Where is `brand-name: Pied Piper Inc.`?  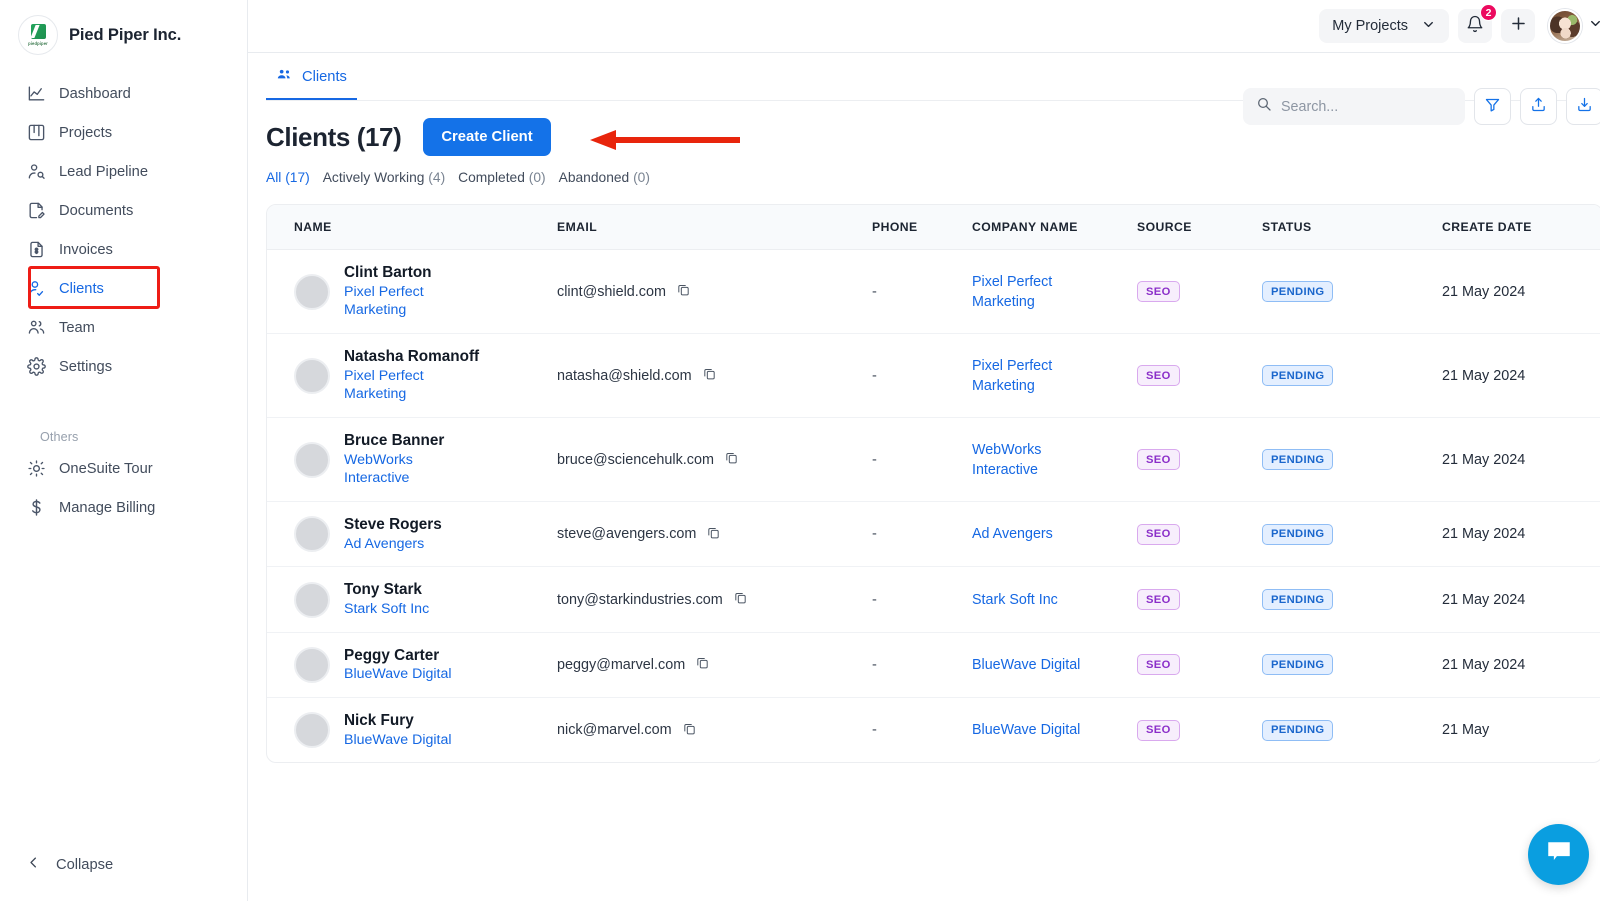 brand-name: Pied Piper Inc. is located at coordinates (125, 34).